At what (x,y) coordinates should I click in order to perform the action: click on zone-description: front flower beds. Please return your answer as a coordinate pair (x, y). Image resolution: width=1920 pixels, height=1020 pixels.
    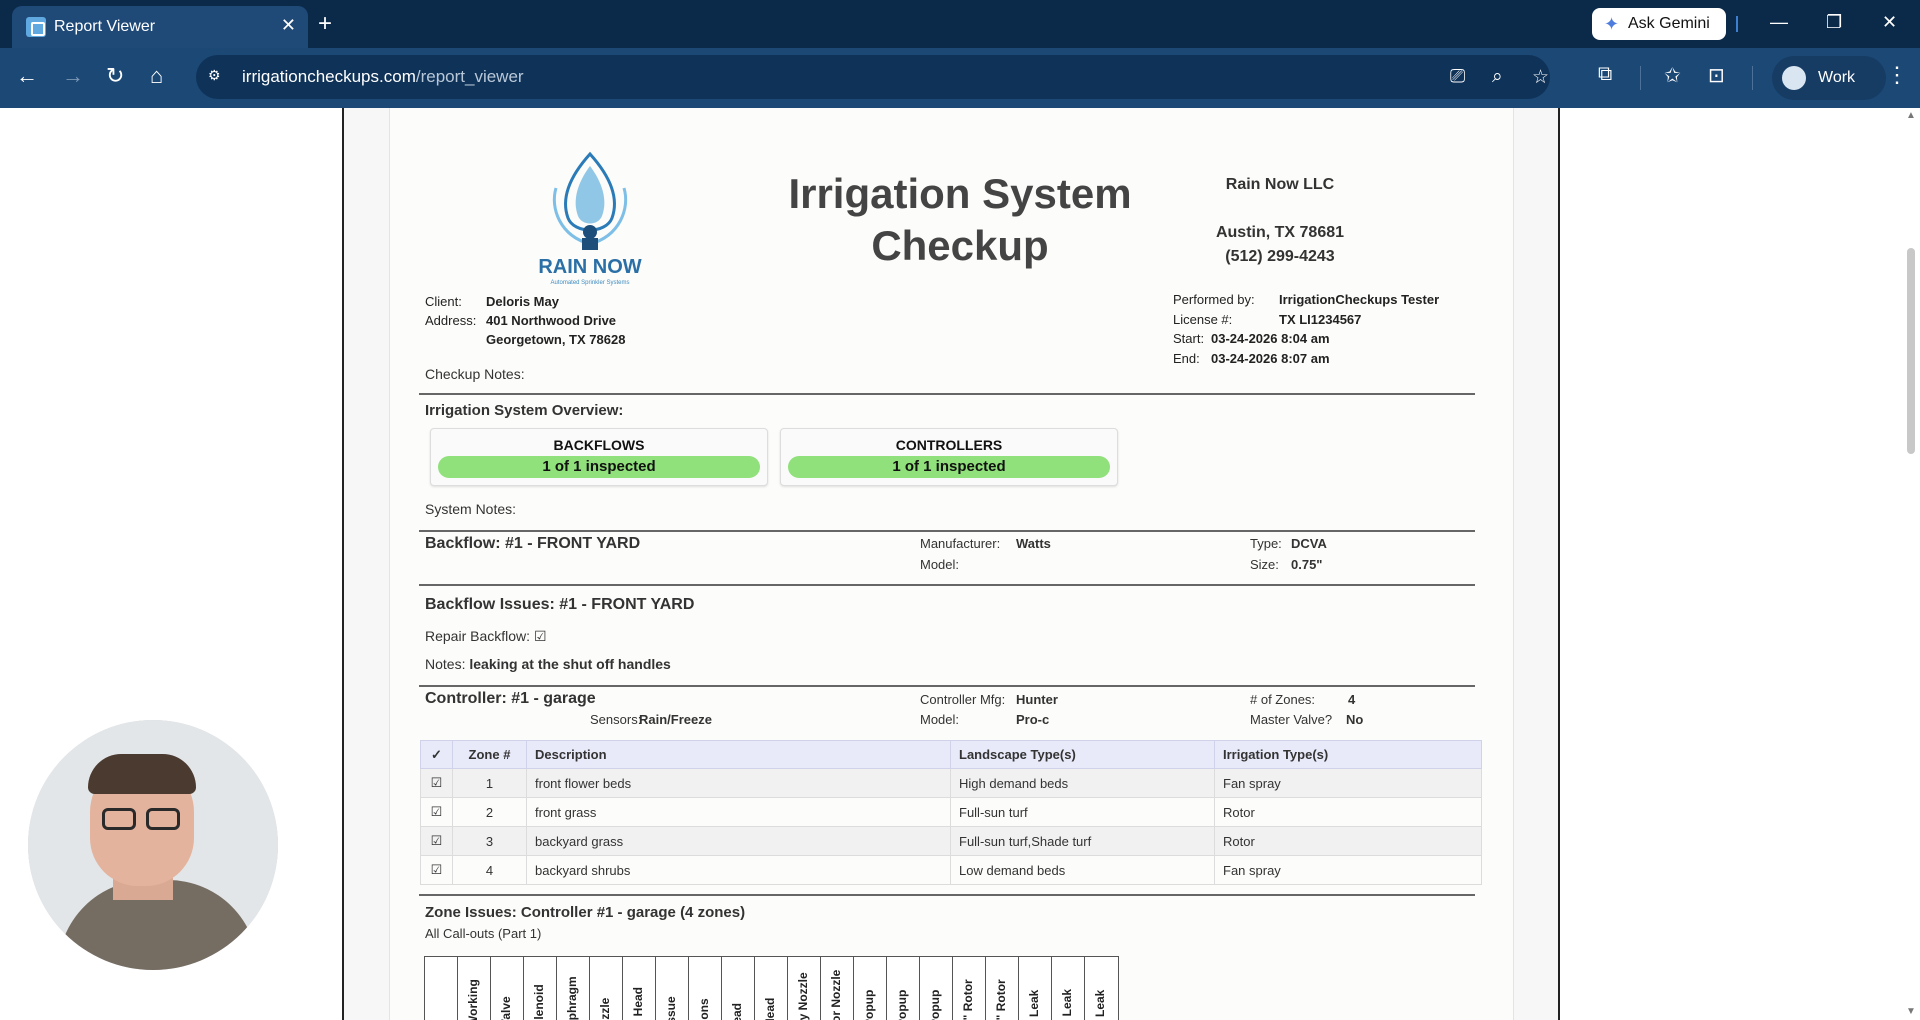
    Looking at the image, I should click on (738, 783).